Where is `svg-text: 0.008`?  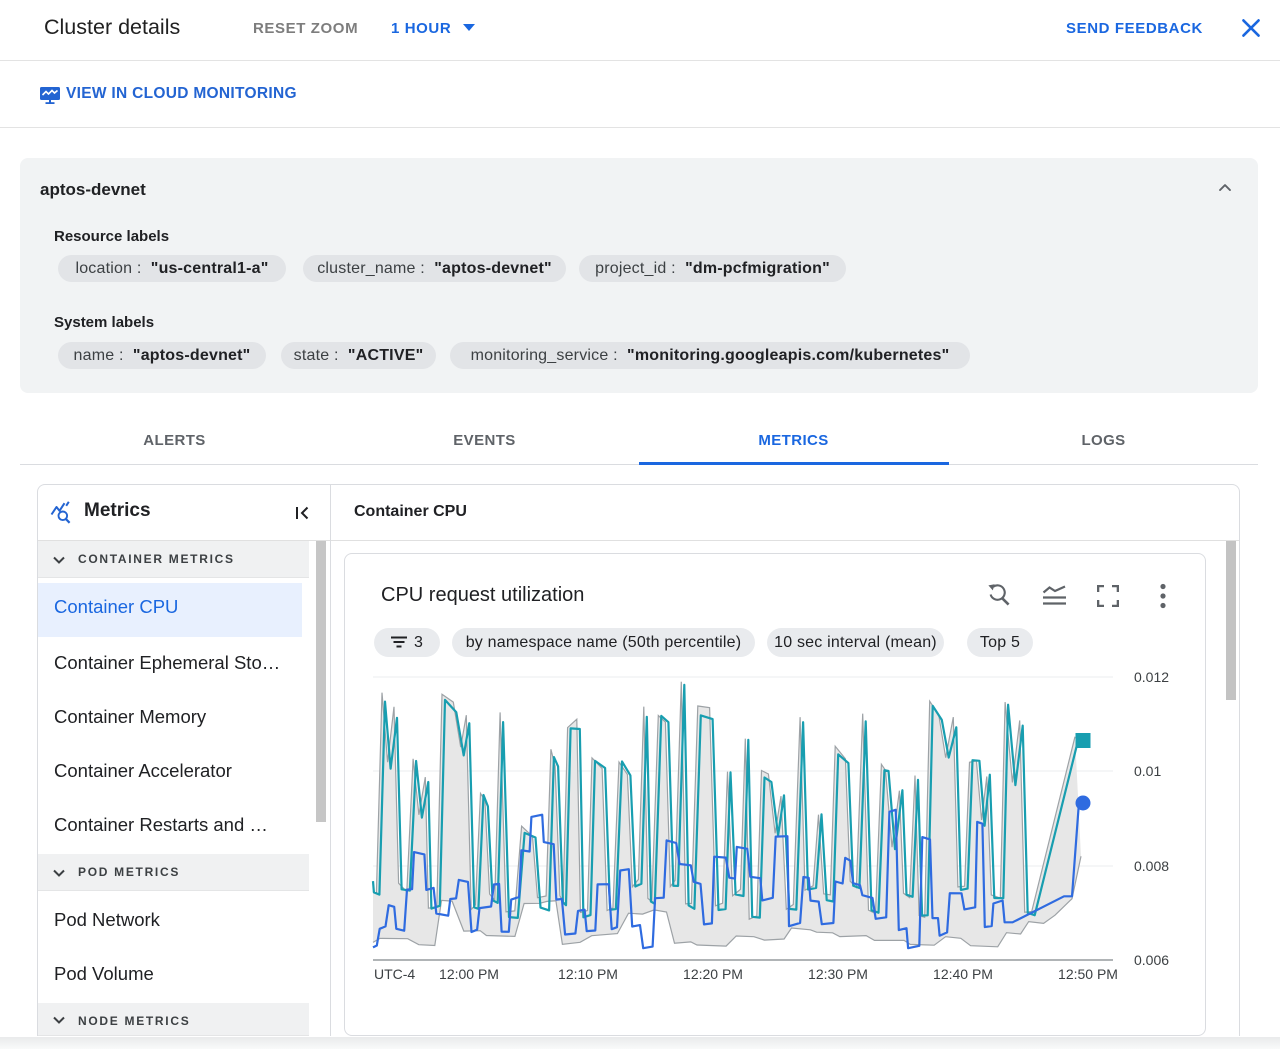
svg-text: 0.008 is located at coordinates (1151, 866).